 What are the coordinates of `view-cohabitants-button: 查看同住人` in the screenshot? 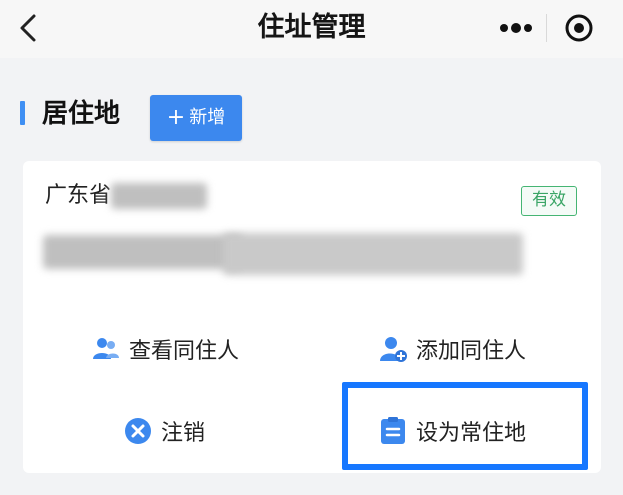 It's located at (165, 349).